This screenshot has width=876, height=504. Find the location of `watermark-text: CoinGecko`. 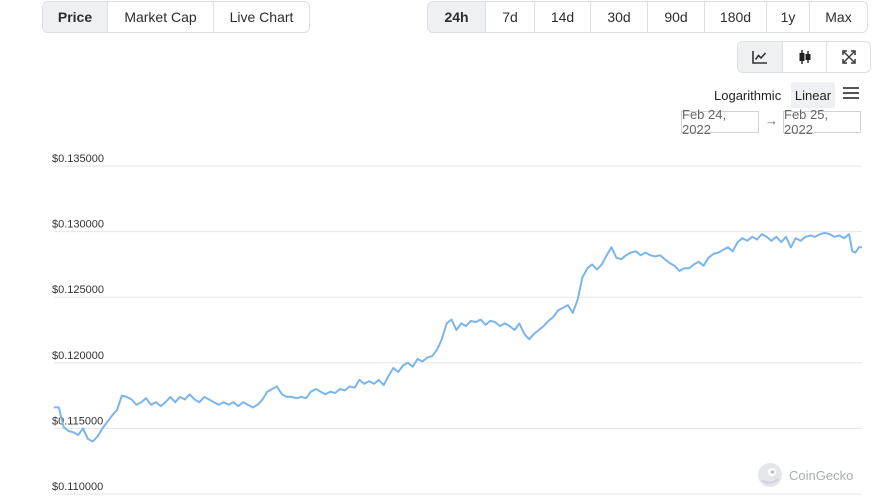

watermark-text: CoinGecko is located at coordinates (821, 475).